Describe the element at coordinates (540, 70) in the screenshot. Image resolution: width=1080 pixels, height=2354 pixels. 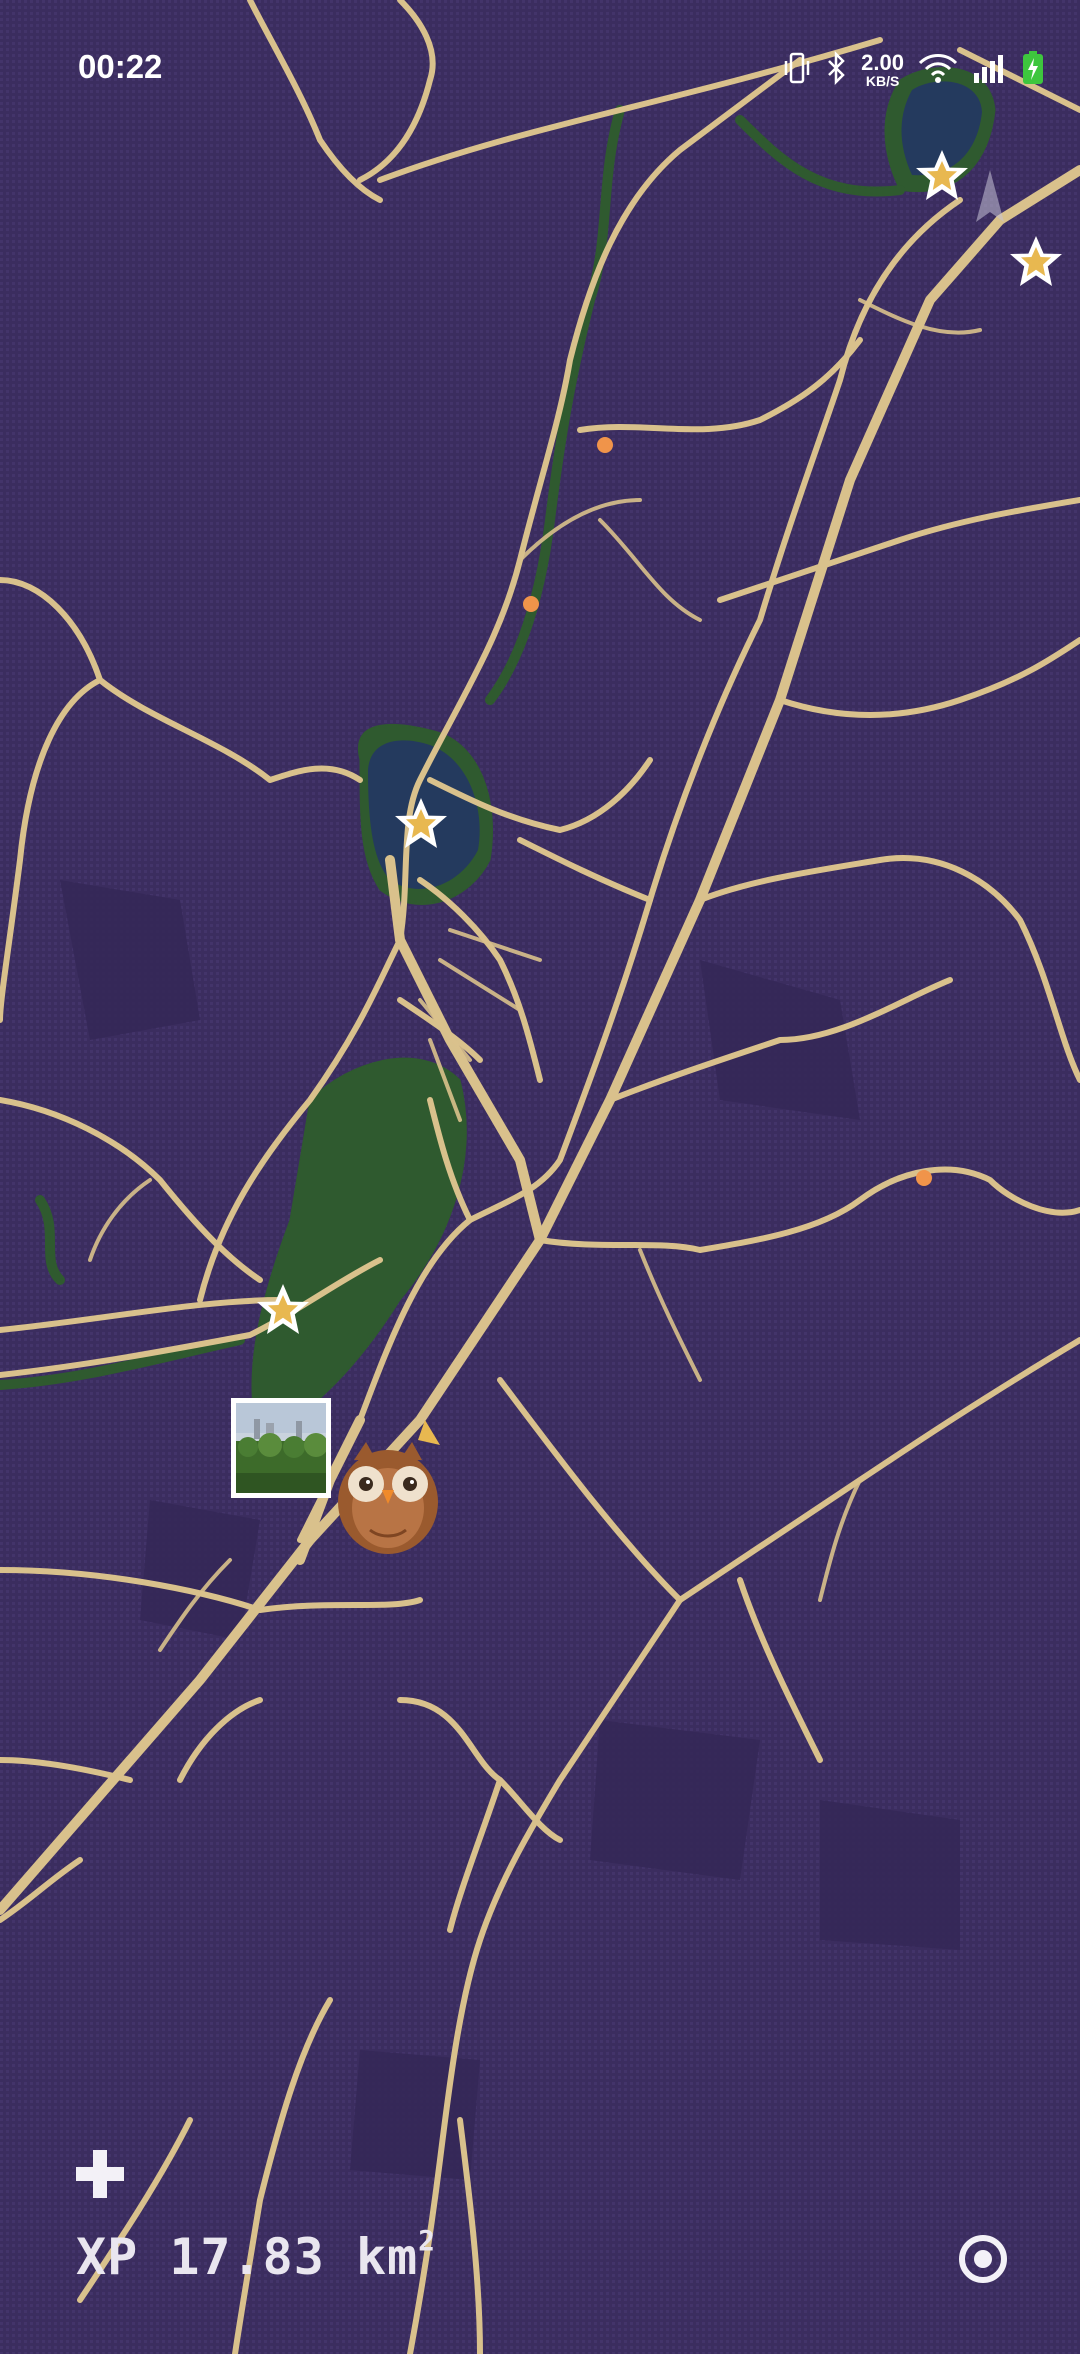
I see `status-bar: 00:22 2.00 KB/S` at that location.